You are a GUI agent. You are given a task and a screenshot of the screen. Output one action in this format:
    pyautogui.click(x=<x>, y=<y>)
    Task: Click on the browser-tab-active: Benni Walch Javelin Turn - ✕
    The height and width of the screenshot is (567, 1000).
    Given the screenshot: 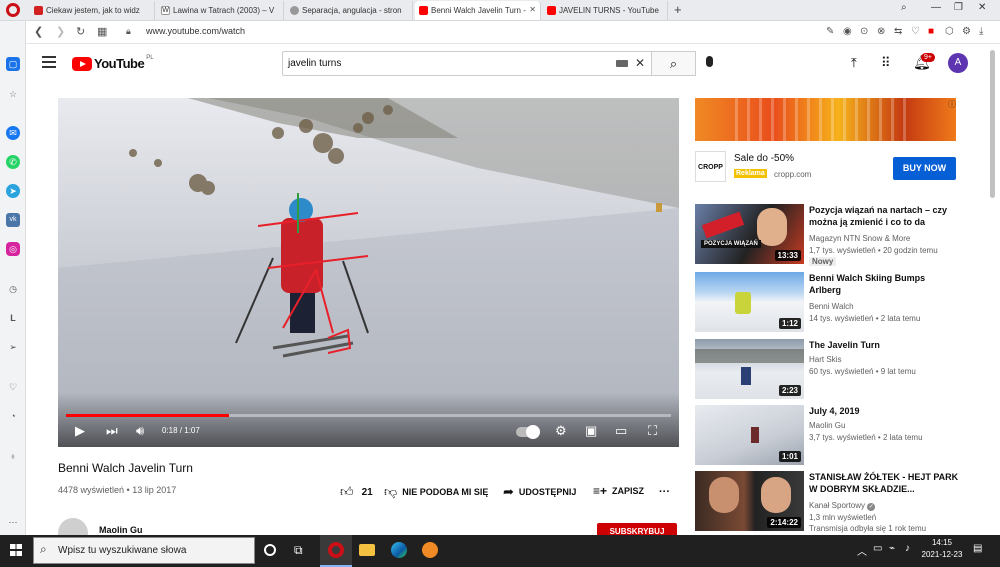 What is the action you would take?
    pyautogui.click(x=478, y=10)
    